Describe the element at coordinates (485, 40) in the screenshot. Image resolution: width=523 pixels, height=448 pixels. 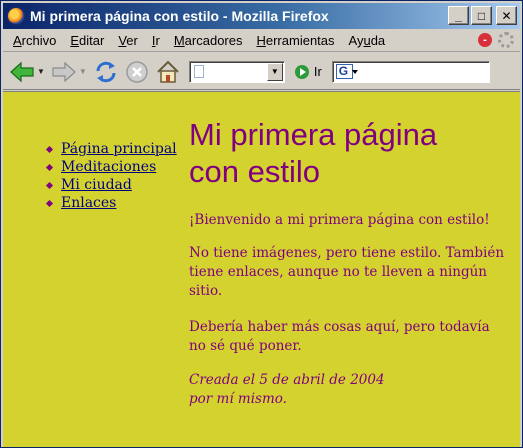
I see `stop-badge-icon: -` at that location.